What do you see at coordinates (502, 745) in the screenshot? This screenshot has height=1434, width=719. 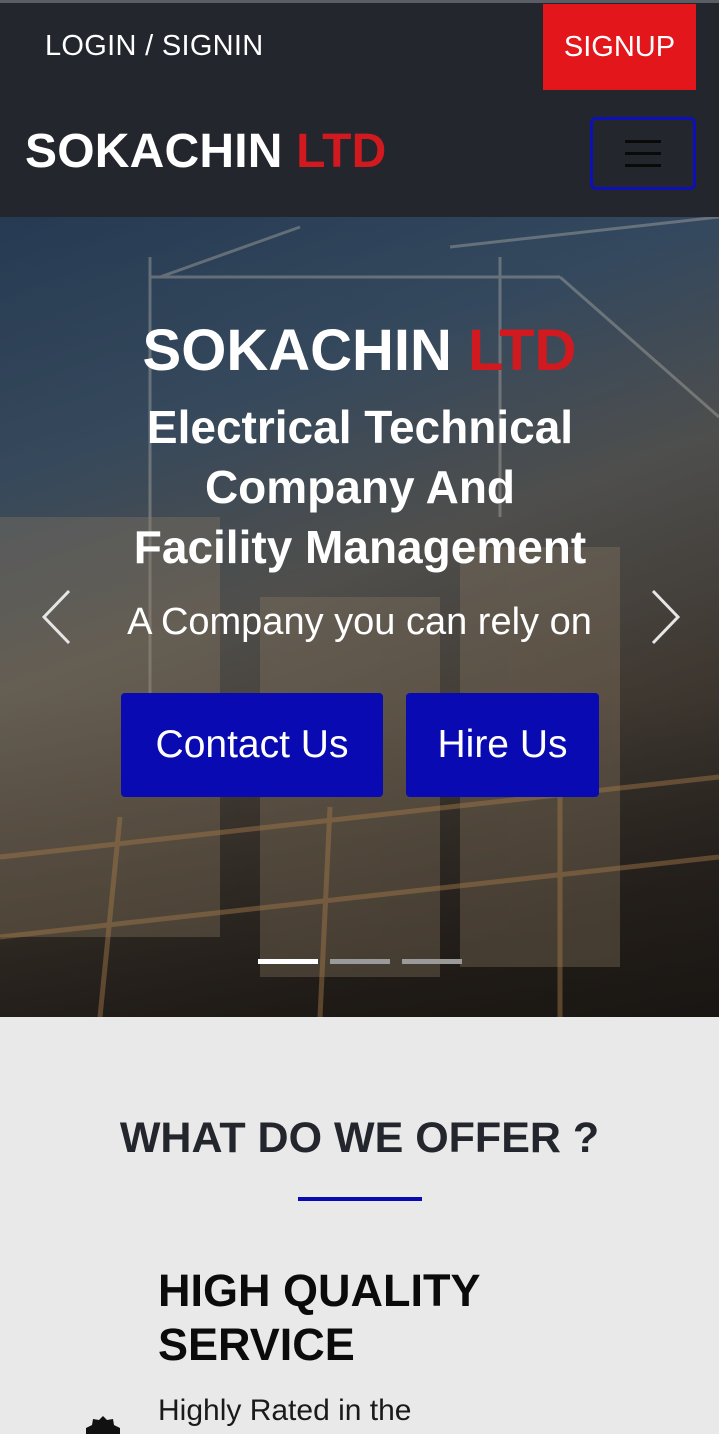 I see `hire-us-button: Hire Us` at bounding box center [502, 745].